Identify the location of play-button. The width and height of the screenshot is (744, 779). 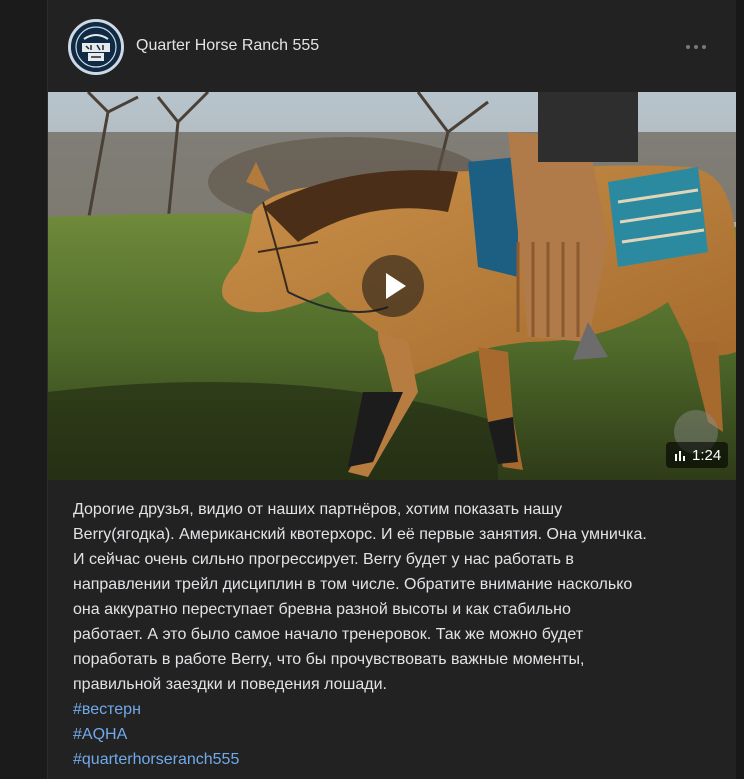
(393, 286).